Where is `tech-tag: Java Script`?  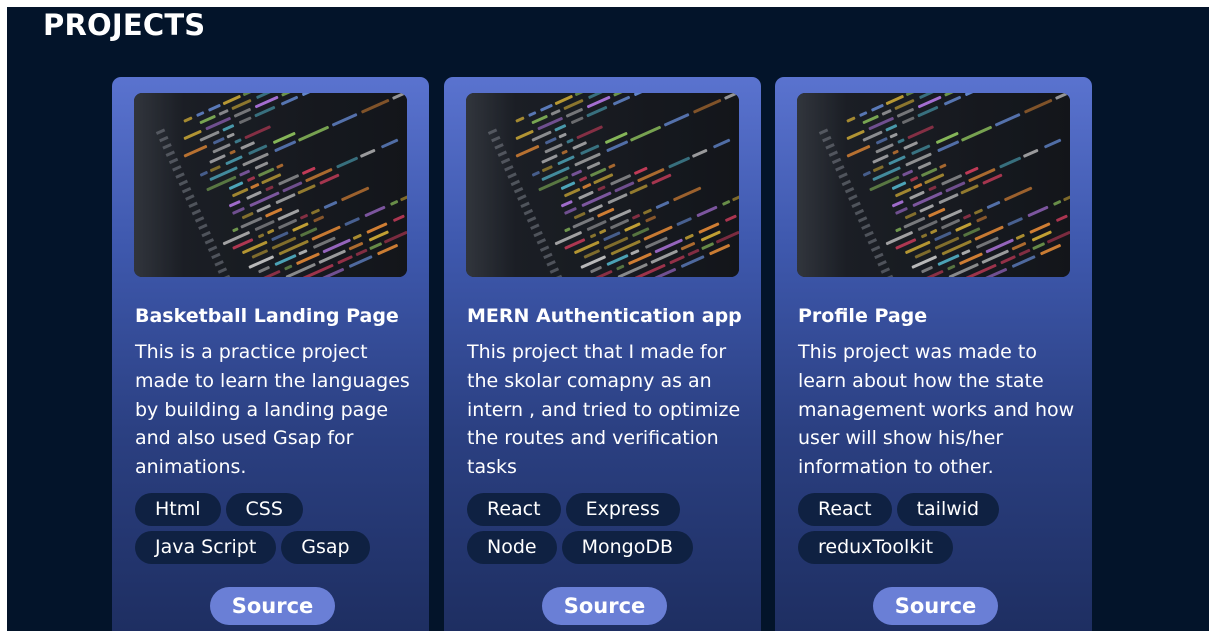
tech-tag: Java Script is located at coordinates (206, 547).